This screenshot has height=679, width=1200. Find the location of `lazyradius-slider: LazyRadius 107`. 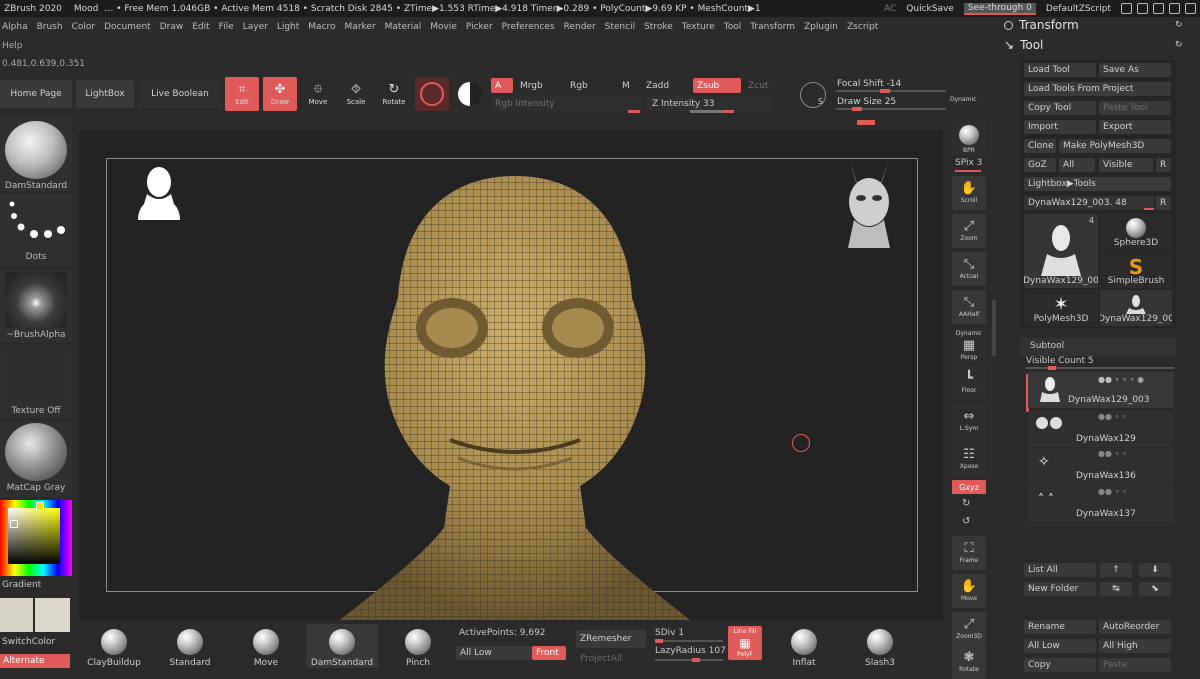

lazyradius-slider: LazyRadius 107 is located at coordinates (690, 651).